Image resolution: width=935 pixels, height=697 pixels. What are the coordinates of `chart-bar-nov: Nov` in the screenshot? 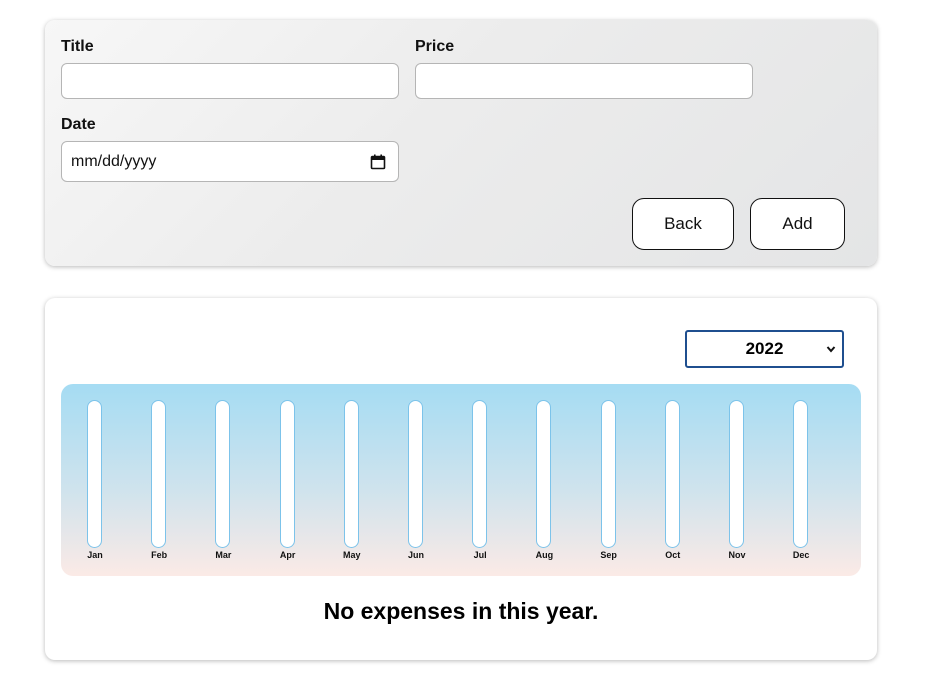 It's located at (737, 480).